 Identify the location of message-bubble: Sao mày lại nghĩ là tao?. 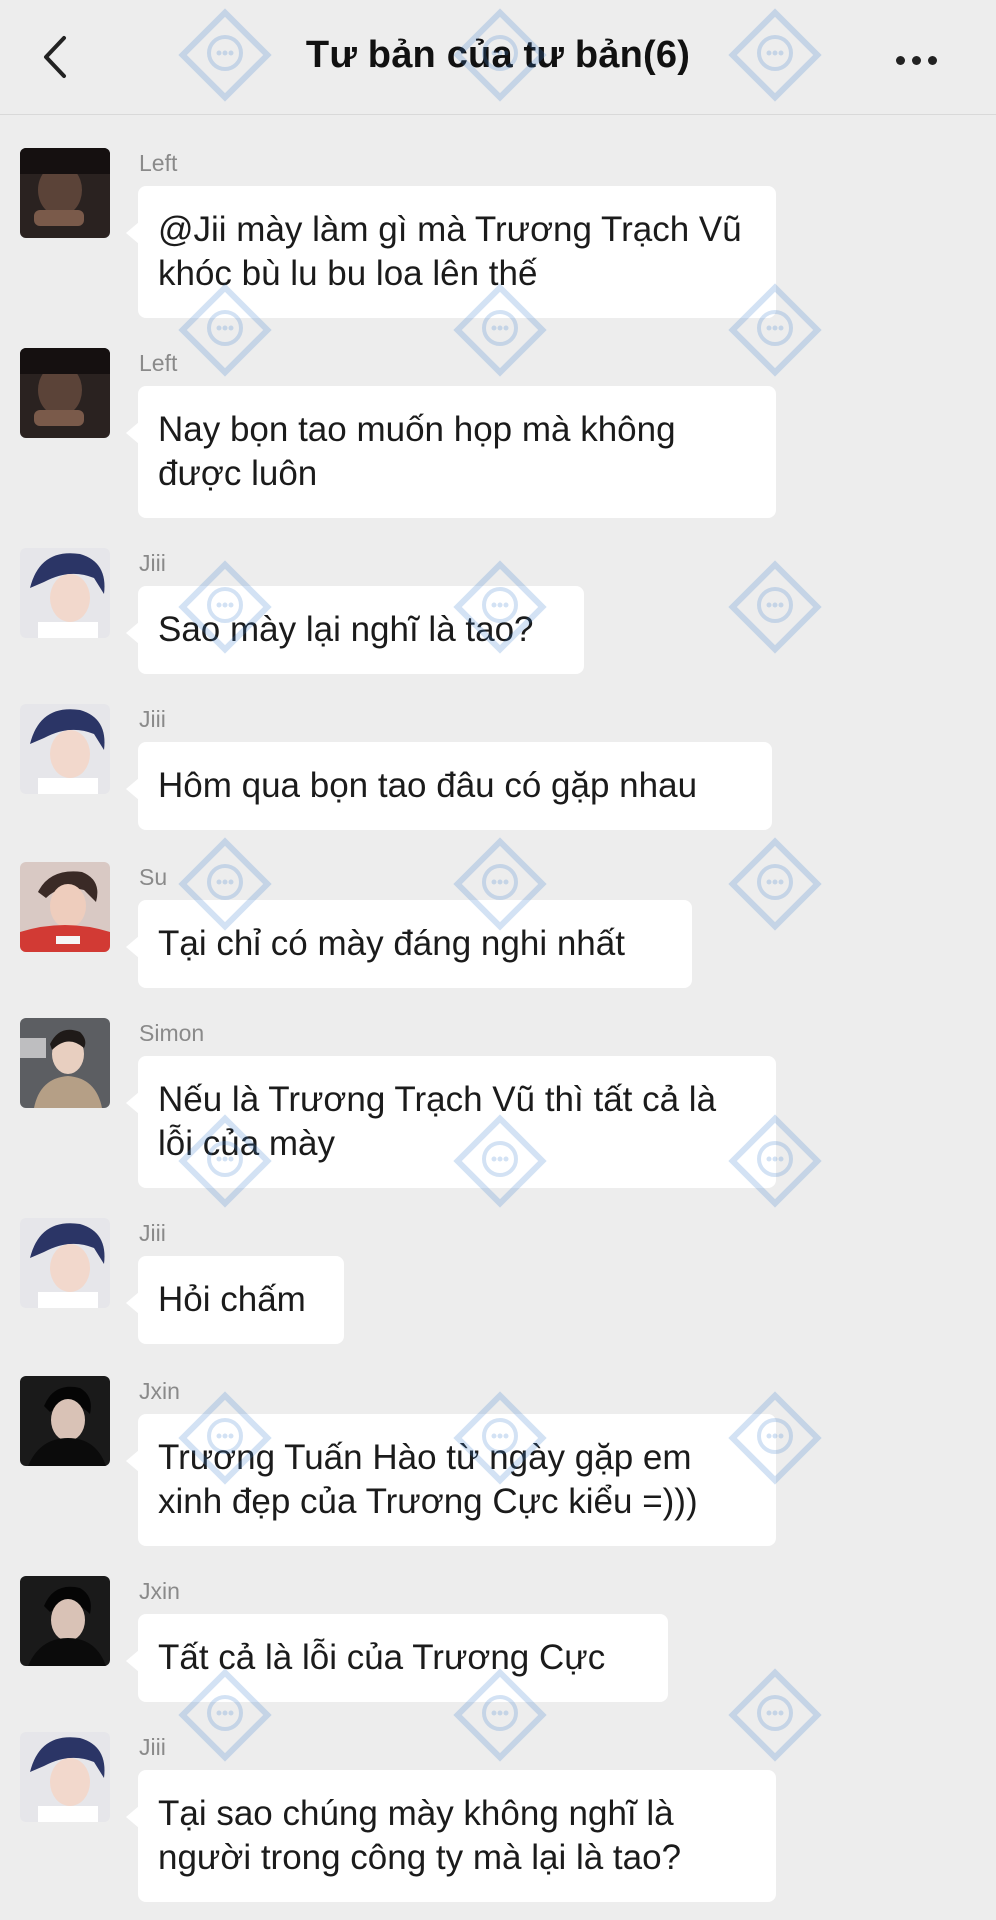
(355, 630).